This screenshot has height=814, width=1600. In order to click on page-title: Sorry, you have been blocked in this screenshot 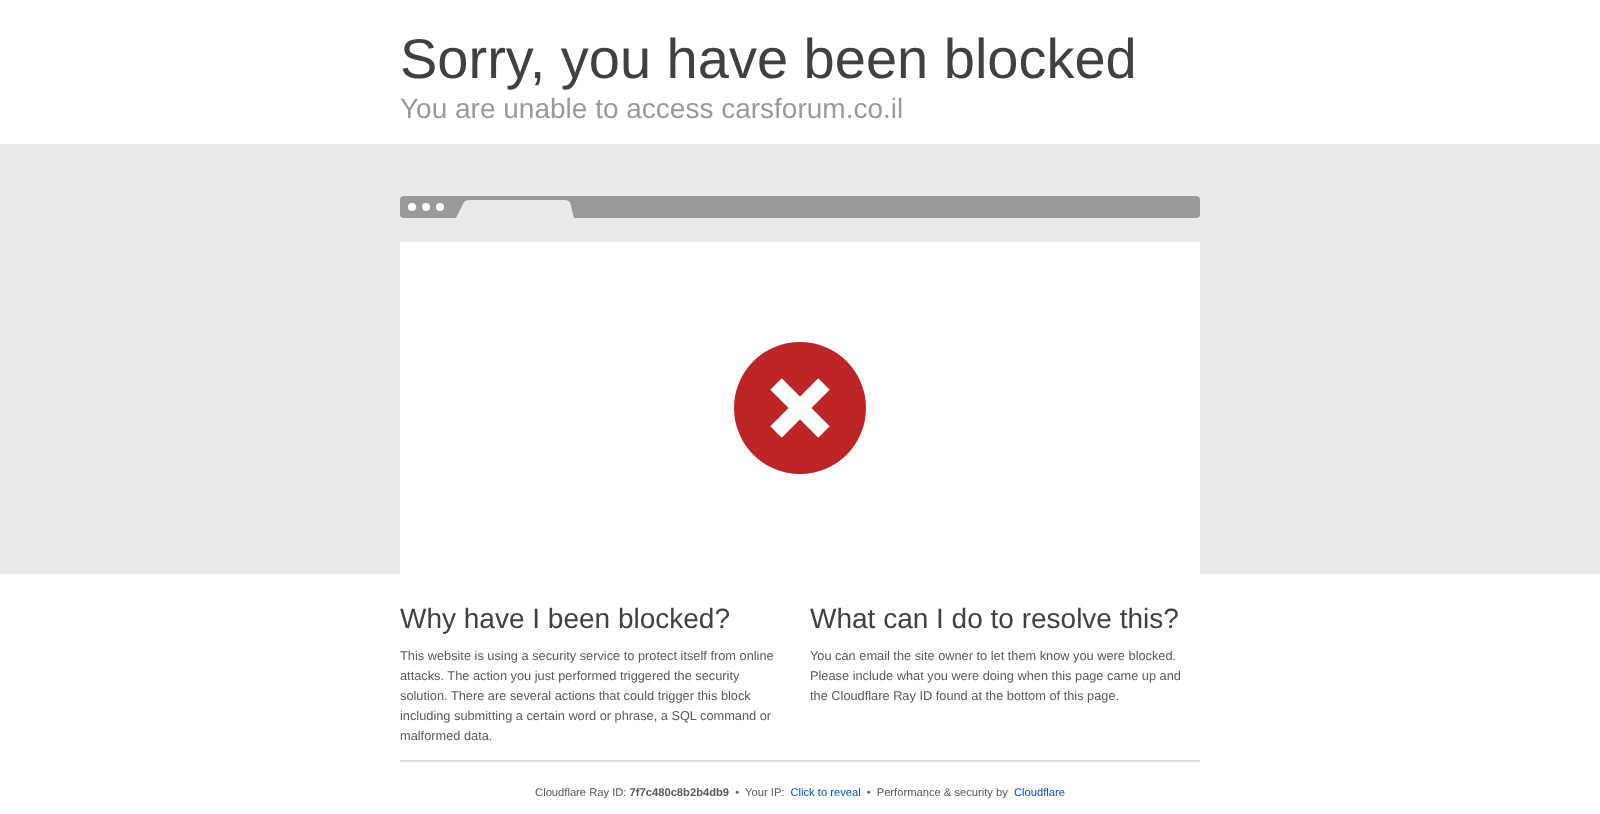, I will do `click(769, 60)`.